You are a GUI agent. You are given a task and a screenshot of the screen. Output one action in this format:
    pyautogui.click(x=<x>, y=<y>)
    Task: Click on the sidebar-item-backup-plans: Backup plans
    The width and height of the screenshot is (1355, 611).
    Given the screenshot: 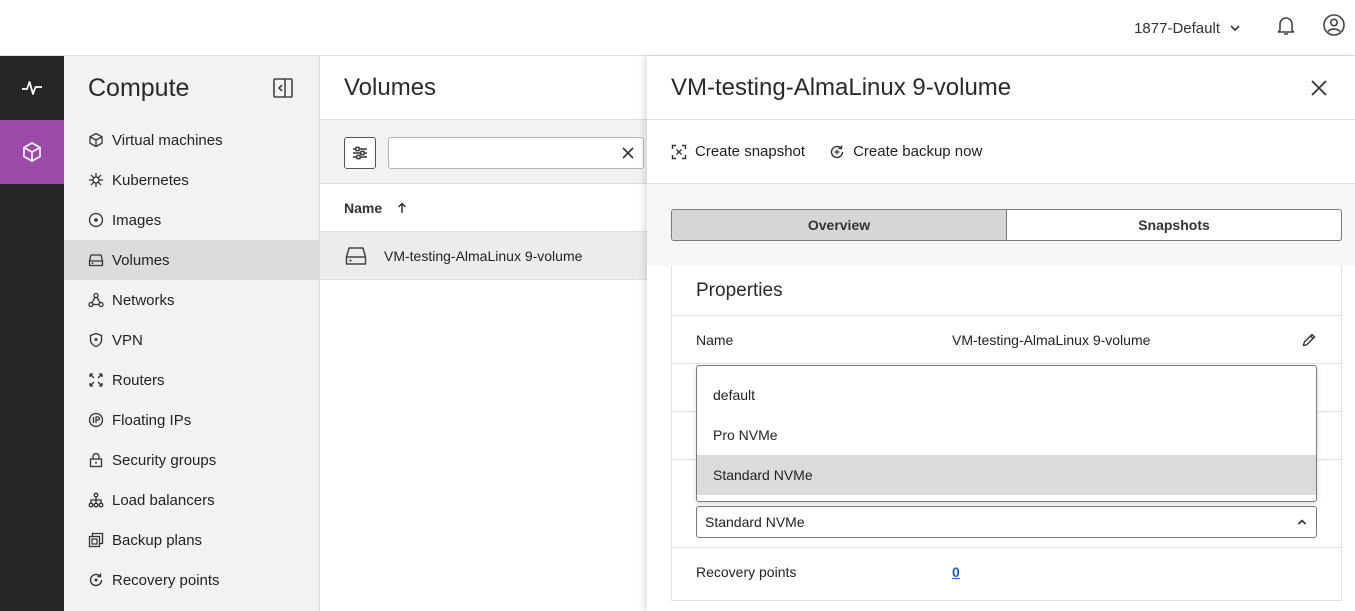 What is the action you would take?
    pyautogui.click(x=191, y=540)
    